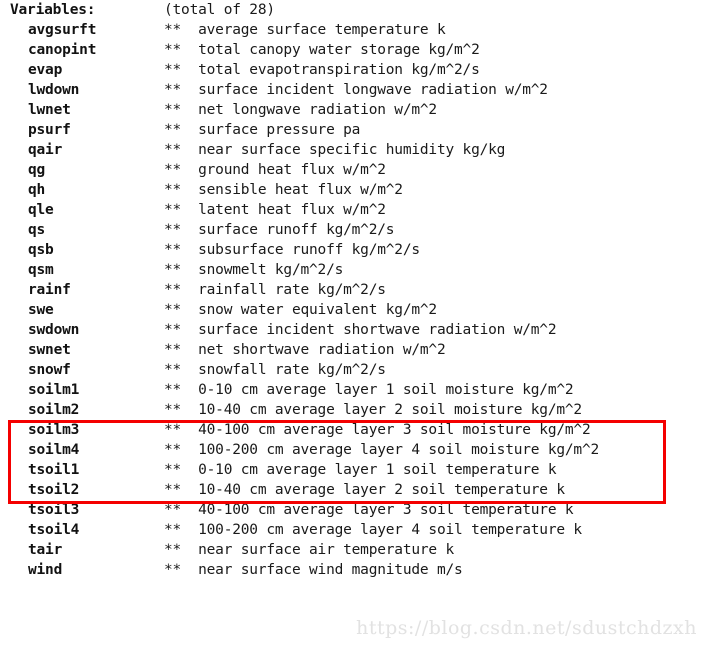 This screenshot has height=647, width=701. Describe the element at coordinates (335, 150) in the screenshot. I see `variable-description: ** near surface specific humidity kg/kg` at that location.